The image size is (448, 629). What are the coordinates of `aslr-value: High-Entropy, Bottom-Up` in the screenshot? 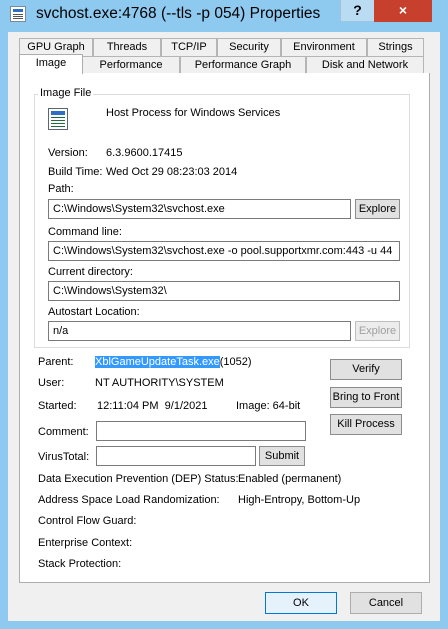 It's located at (299, 500).